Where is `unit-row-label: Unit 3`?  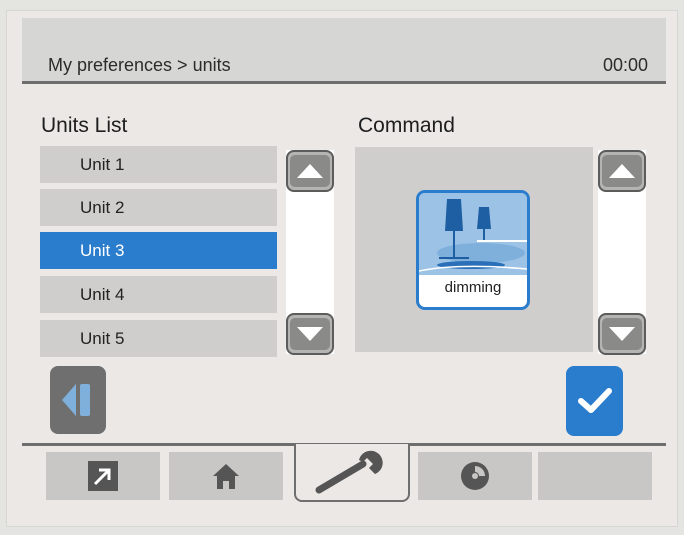
unit-row-label: Unit 3 is located at coordinates (102, 250).